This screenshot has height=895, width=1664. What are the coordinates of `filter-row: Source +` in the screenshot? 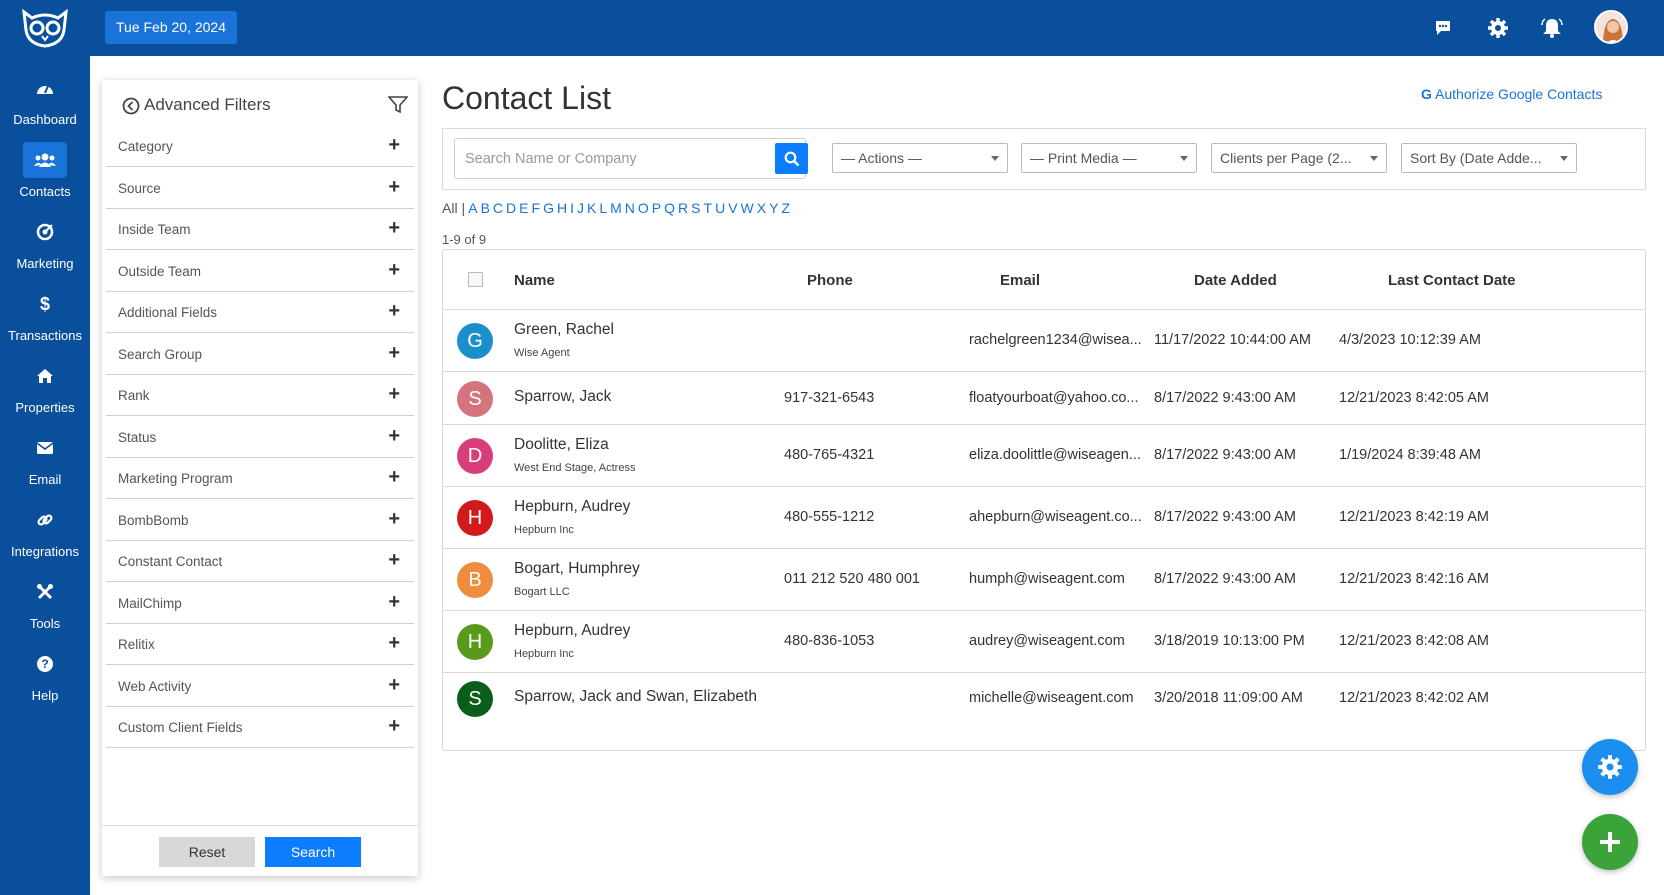 It's located at (260, 188).